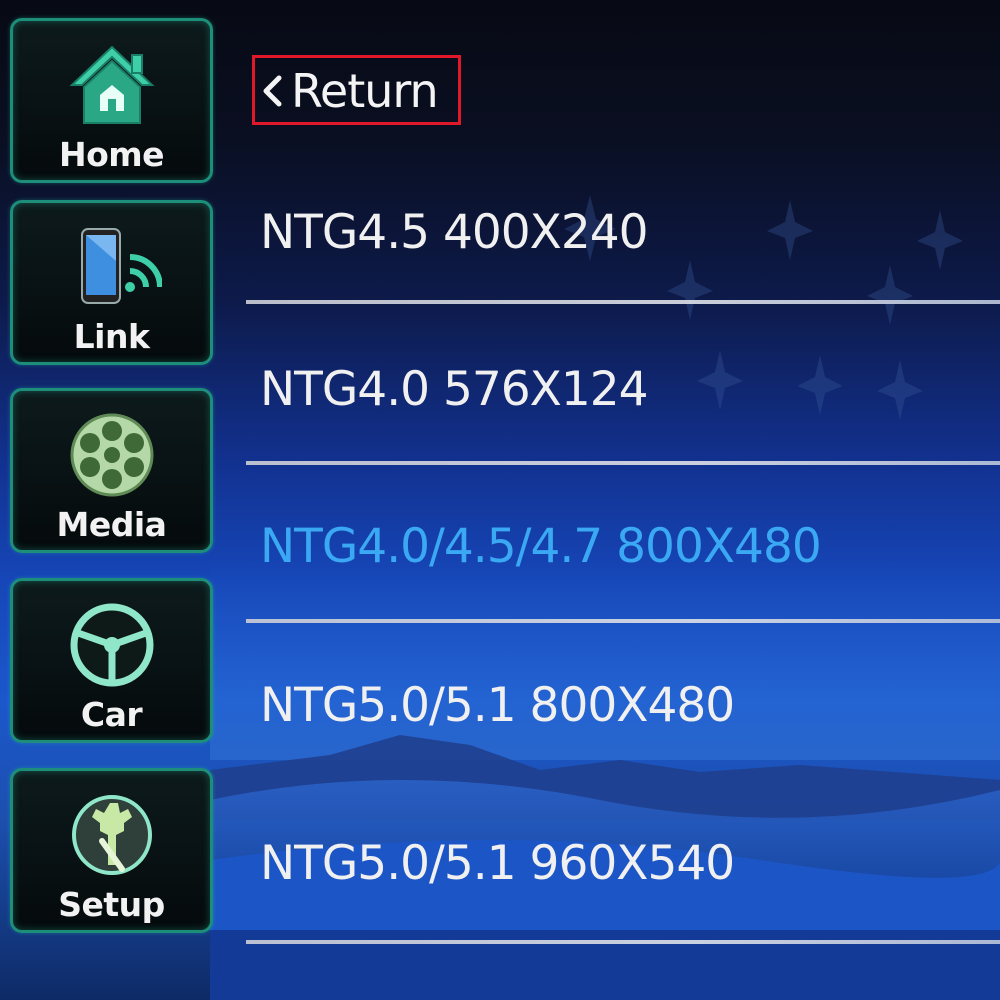  What do you see at coordinates (497, 863) in the screenshot?
I see `option-label: NTG5.0/5.1 960X540` at bounding box center [497, 863].